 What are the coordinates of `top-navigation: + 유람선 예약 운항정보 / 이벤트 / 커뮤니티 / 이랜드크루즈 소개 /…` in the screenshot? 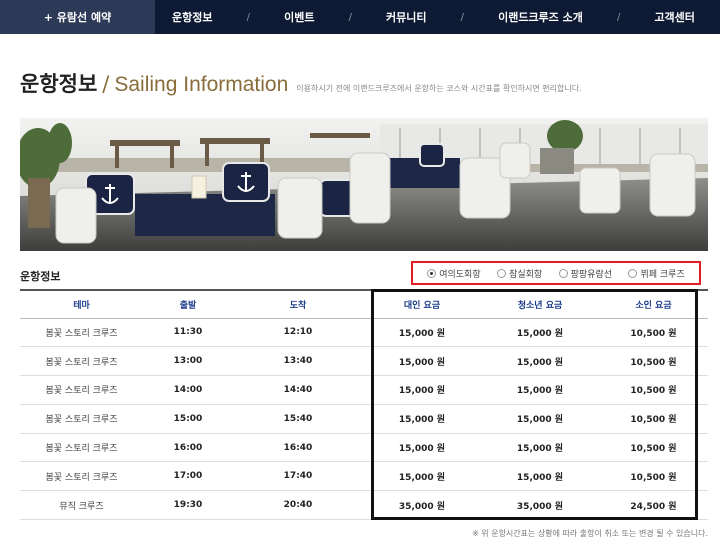 It's located at (360, 17).